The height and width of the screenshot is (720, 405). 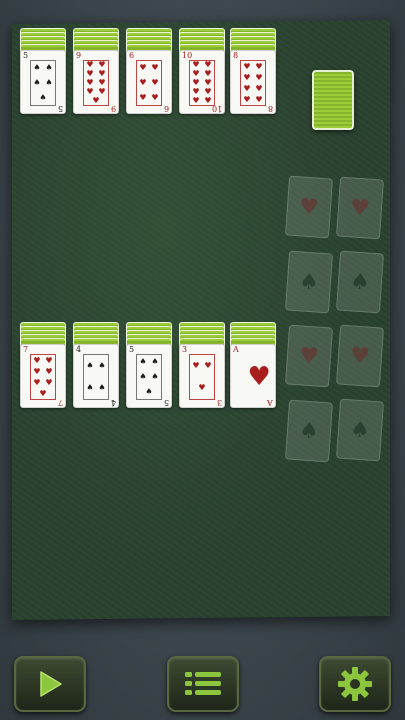 I want to click on menu-icon, so click(x=203, y=683).